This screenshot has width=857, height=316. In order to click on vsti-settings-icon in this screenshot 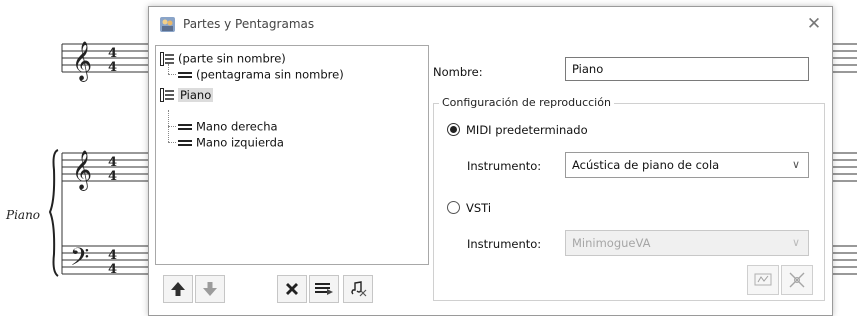, I will do `click(797, 280)`.